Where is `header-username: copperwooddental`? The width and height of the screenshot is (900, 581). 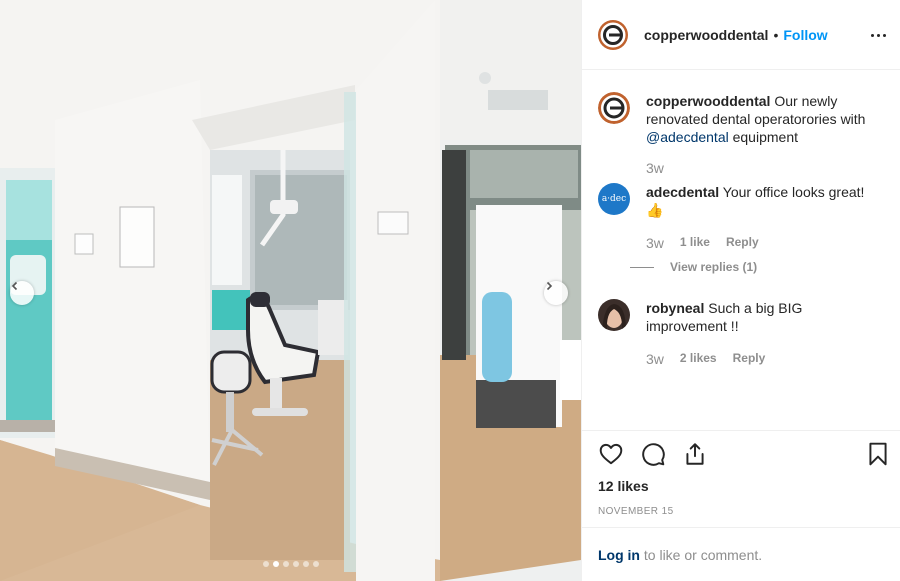 header-username: copperwooddental is located at coordinates (706, 35).